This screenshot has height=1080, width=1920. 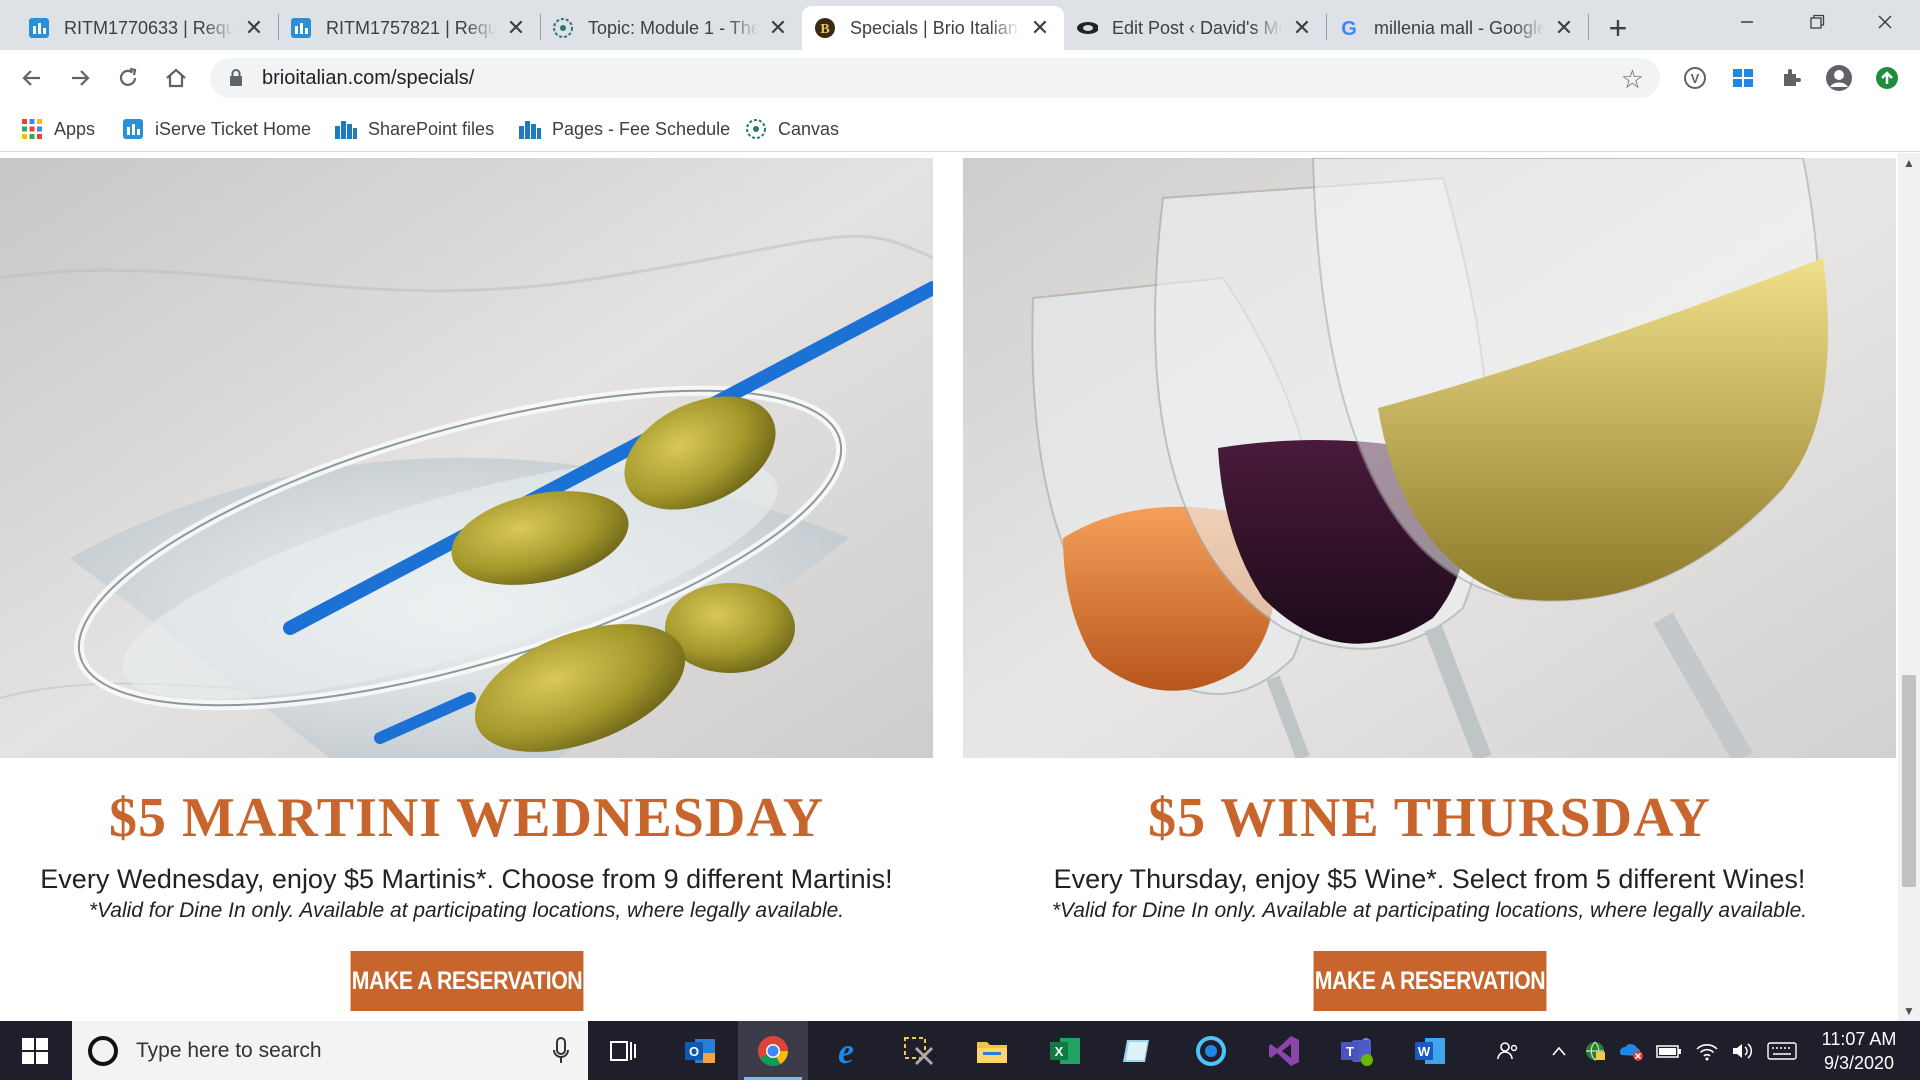 I want to click on new-tab-button: +, so click(x=1618, y=28).